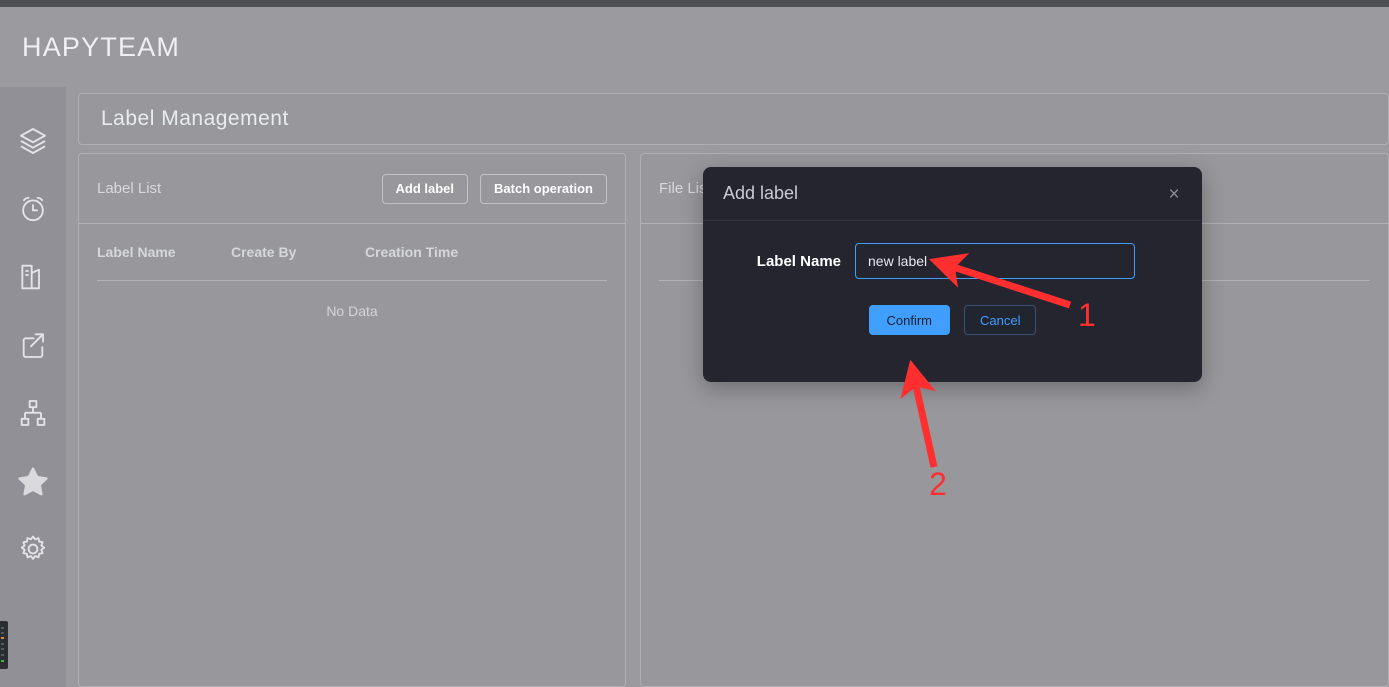 Image resolution: width=1389 pixels, height=687 pixels. What do you see at coordinates (952, 320) in the screenshot?
I see `dialog-footer: Confirm Cancel` at bounding box center [952, 320].